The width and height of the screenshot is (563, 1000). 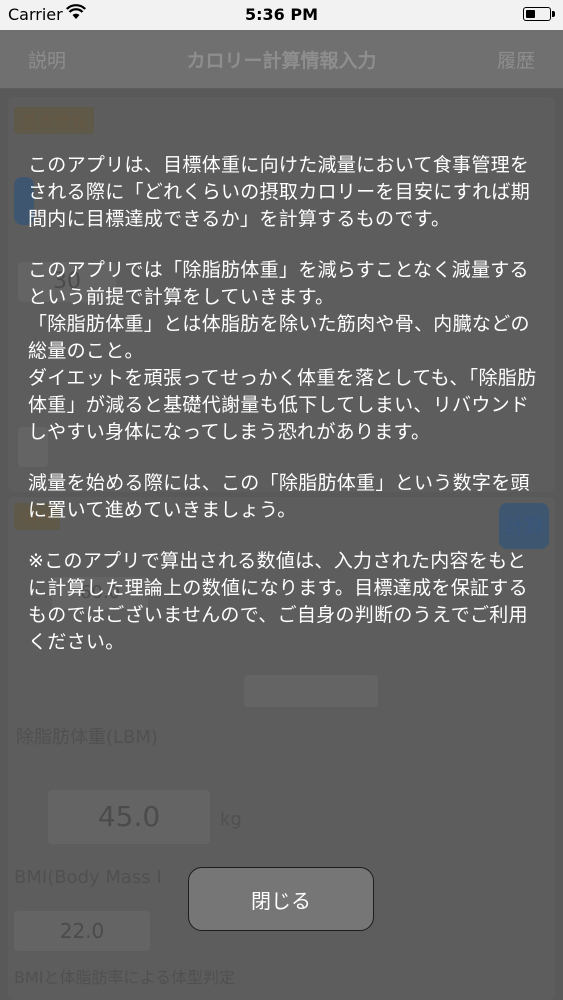 I want to click on description-paragraph-3: 減量を始める際には、この「除脂肪体重」という数字を頭に置いて進めていきましょう。, so click(x=279, y=496).